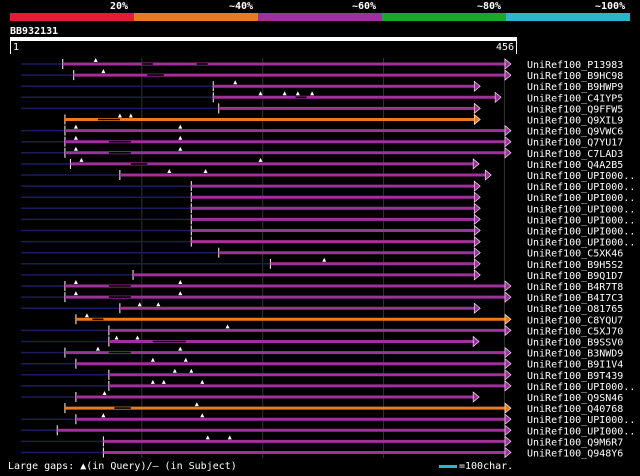 Image resolution: width=640 pixels, height=476 pixels. Describe the element at coordinates (575, 398) in the screenshot. I see `hit-label: UniRef100_Q9SN46` at that location.